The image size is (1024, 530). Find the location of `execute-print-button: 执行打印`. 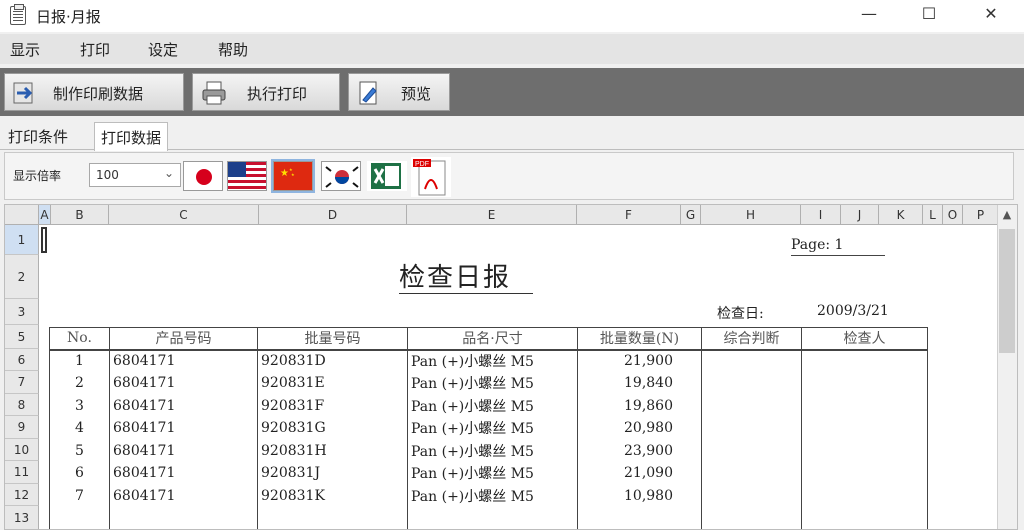

execute-print-button: 执行打印 is located at coordinates (266, 92).